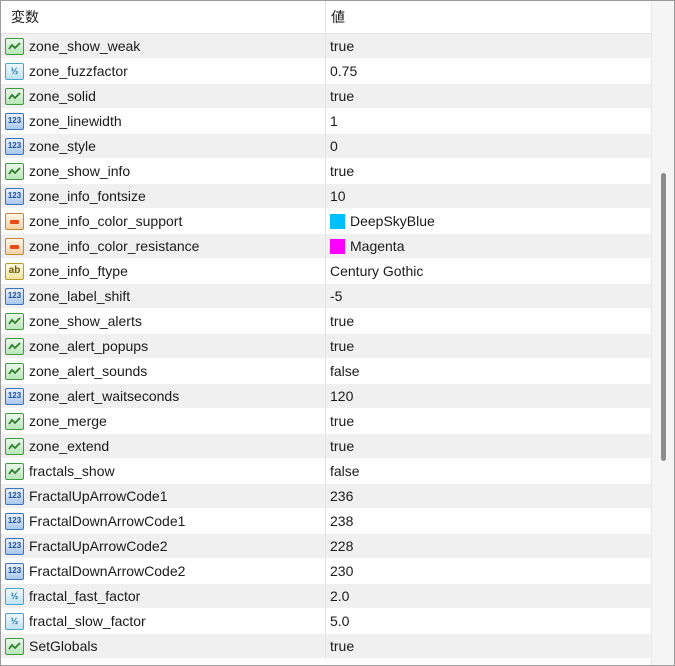 The height and width of the screenshot is (666, 675). I want to click on parameter-value-cell: -5, so click(488, 296).